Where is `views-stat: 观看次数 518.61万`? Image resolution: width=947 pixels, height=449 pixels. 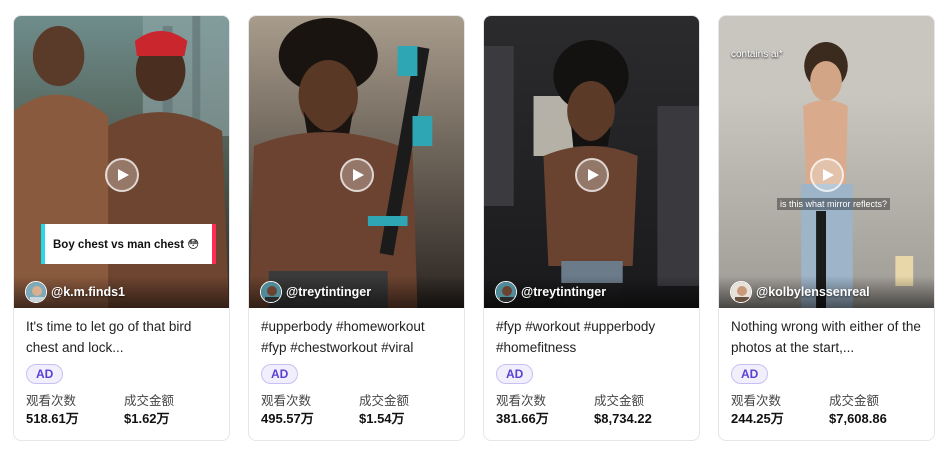 views-stat: 观看次数 518.61万 is located at coordinates (75, 411).